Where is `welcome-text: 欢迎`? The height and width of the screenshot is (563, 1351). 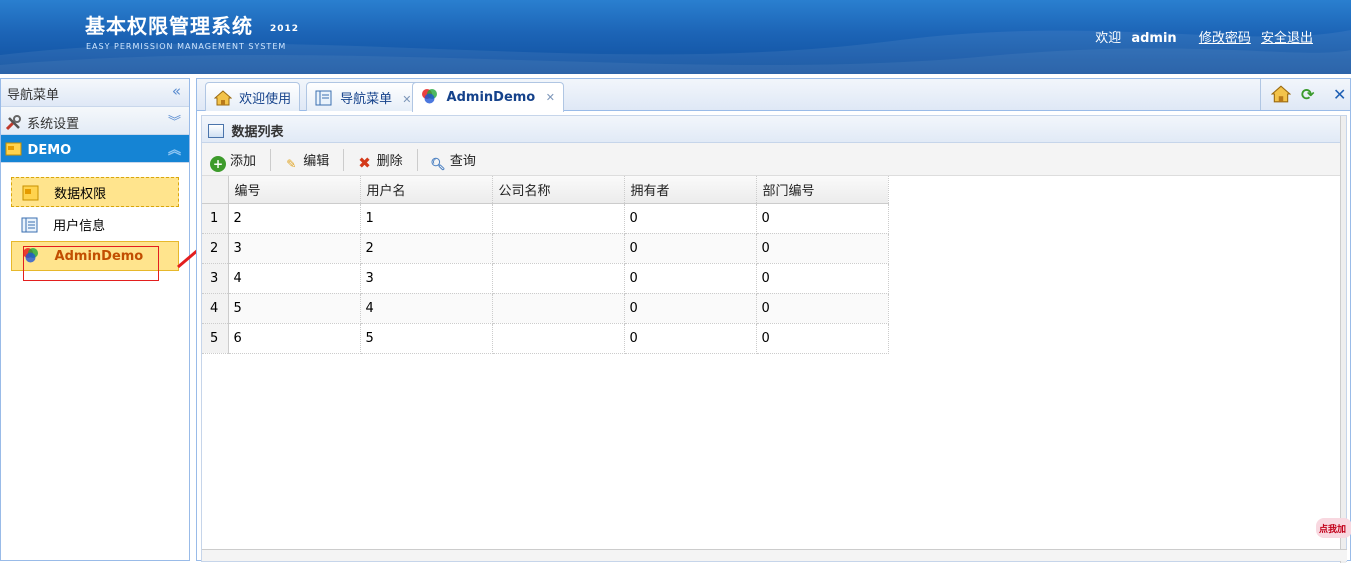
welcome-text: 欢迎 is located at coordinates (1108, 38).